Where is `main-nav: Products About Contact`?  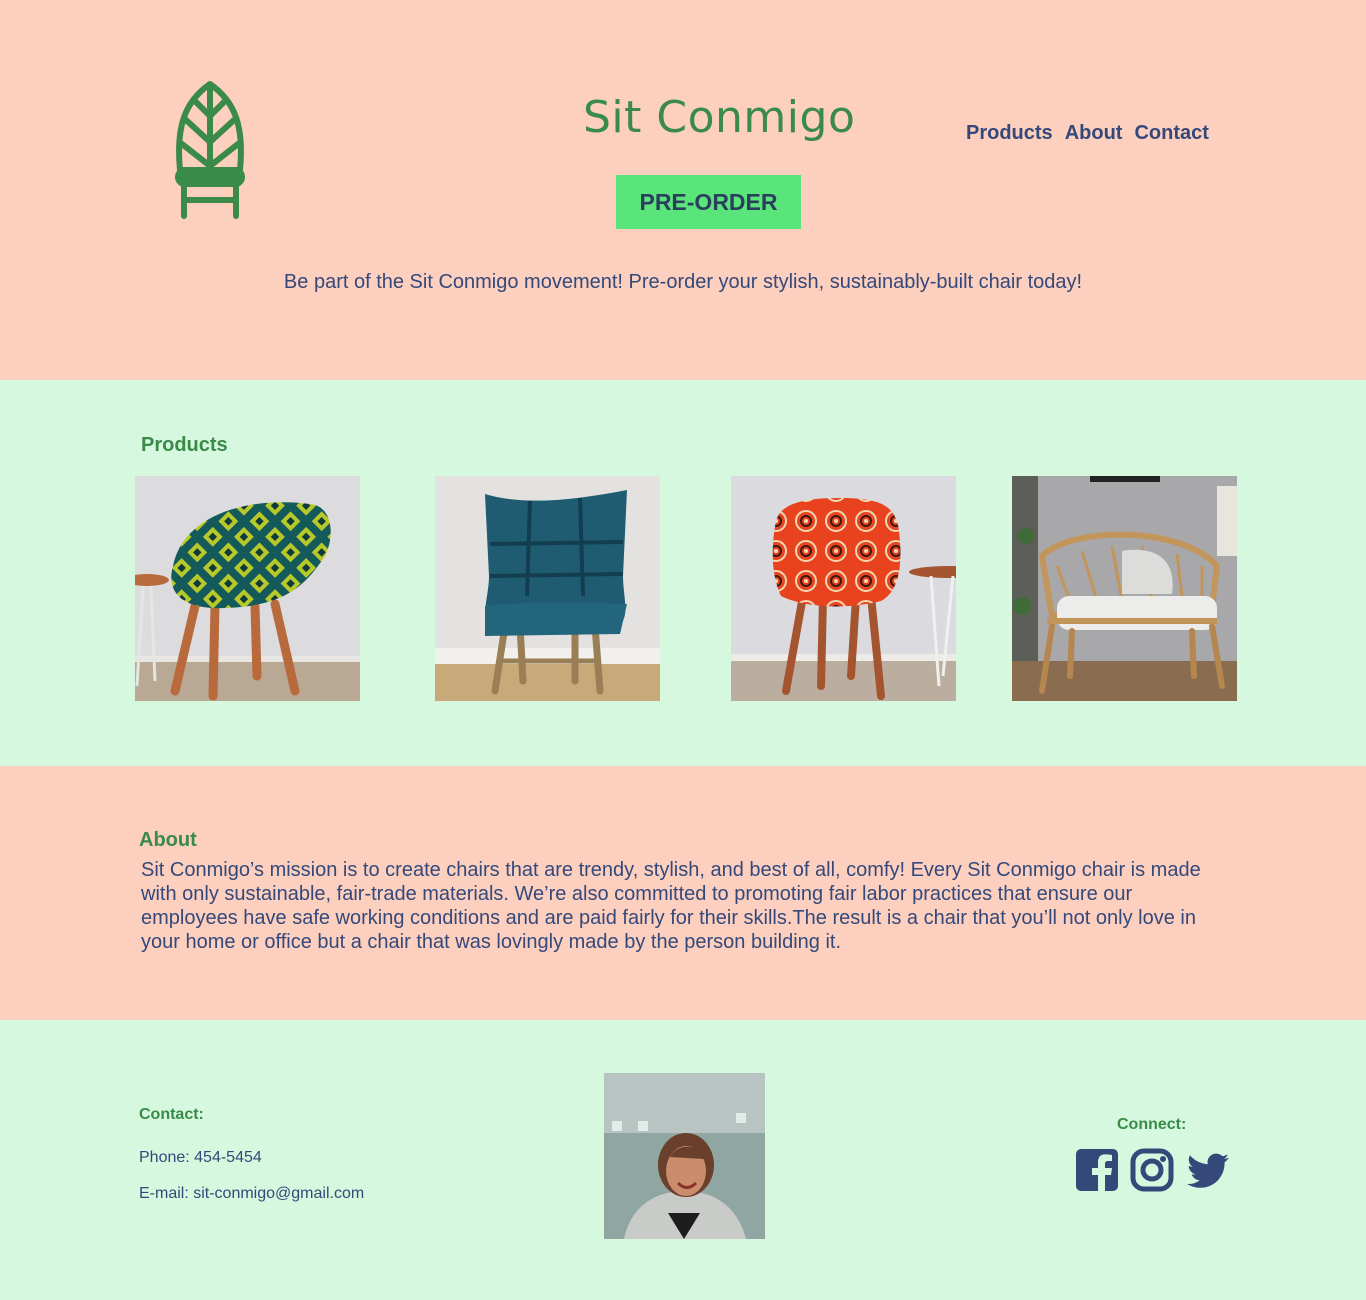 main-nav: Products About Contact is located at coordinates (1087, 133).